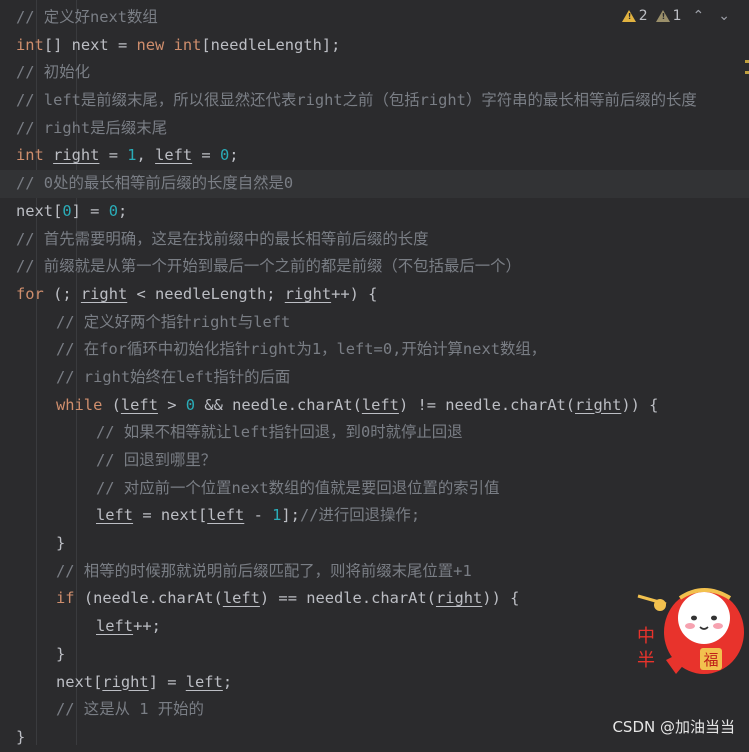 This screenshot has height=752, width=749. Describe the element at coordinates (501, 598) in the screenshot. I see `code-text: )) {` at that location.